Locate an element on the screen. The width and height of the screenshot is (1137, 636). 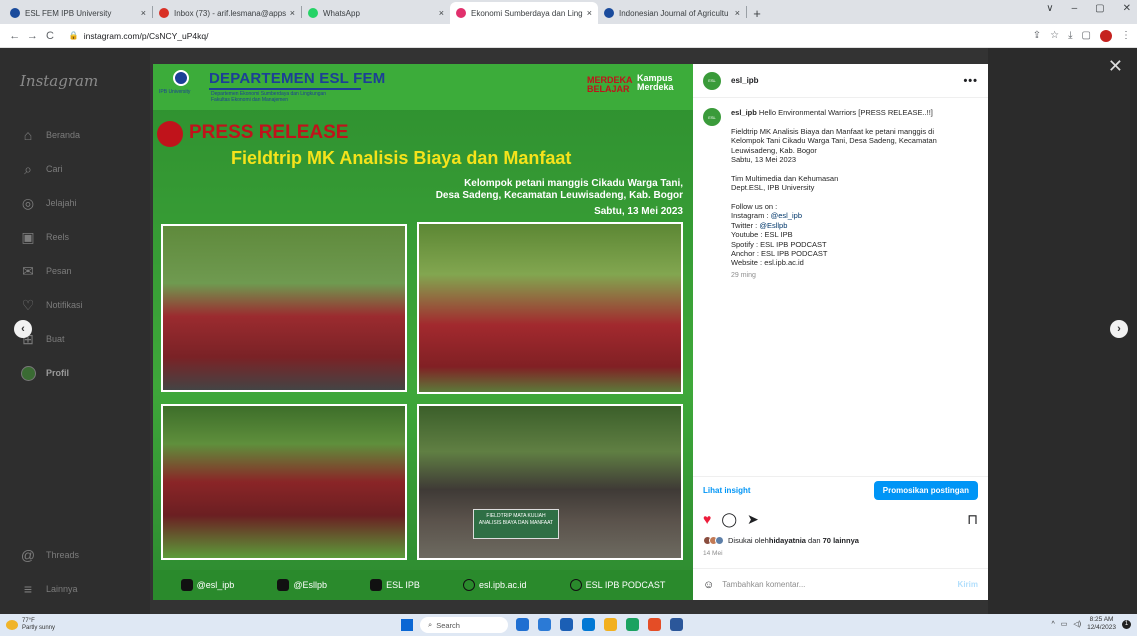
restore-icon: ▢ is located at coordinates (1099, 8).